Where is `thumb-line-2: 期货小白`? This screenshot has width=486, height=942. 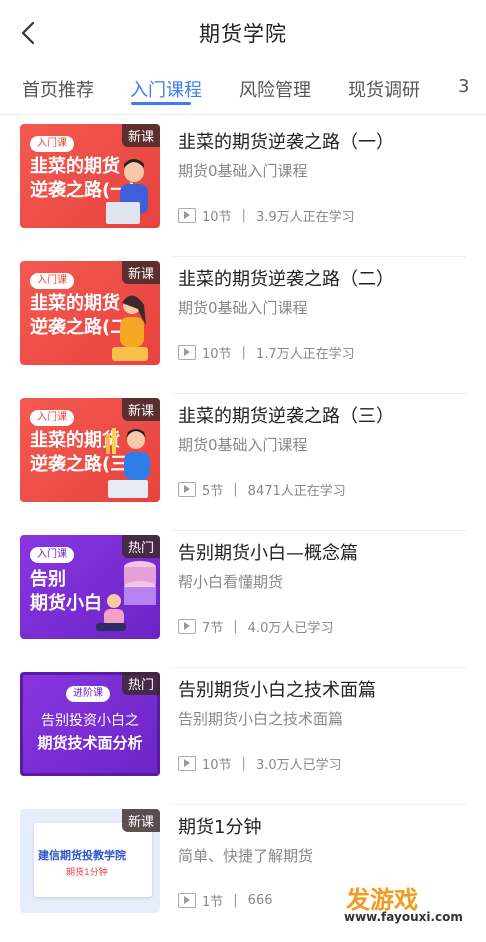 thumb-line-2: 期货小白 is located at coordinates (66, 603).